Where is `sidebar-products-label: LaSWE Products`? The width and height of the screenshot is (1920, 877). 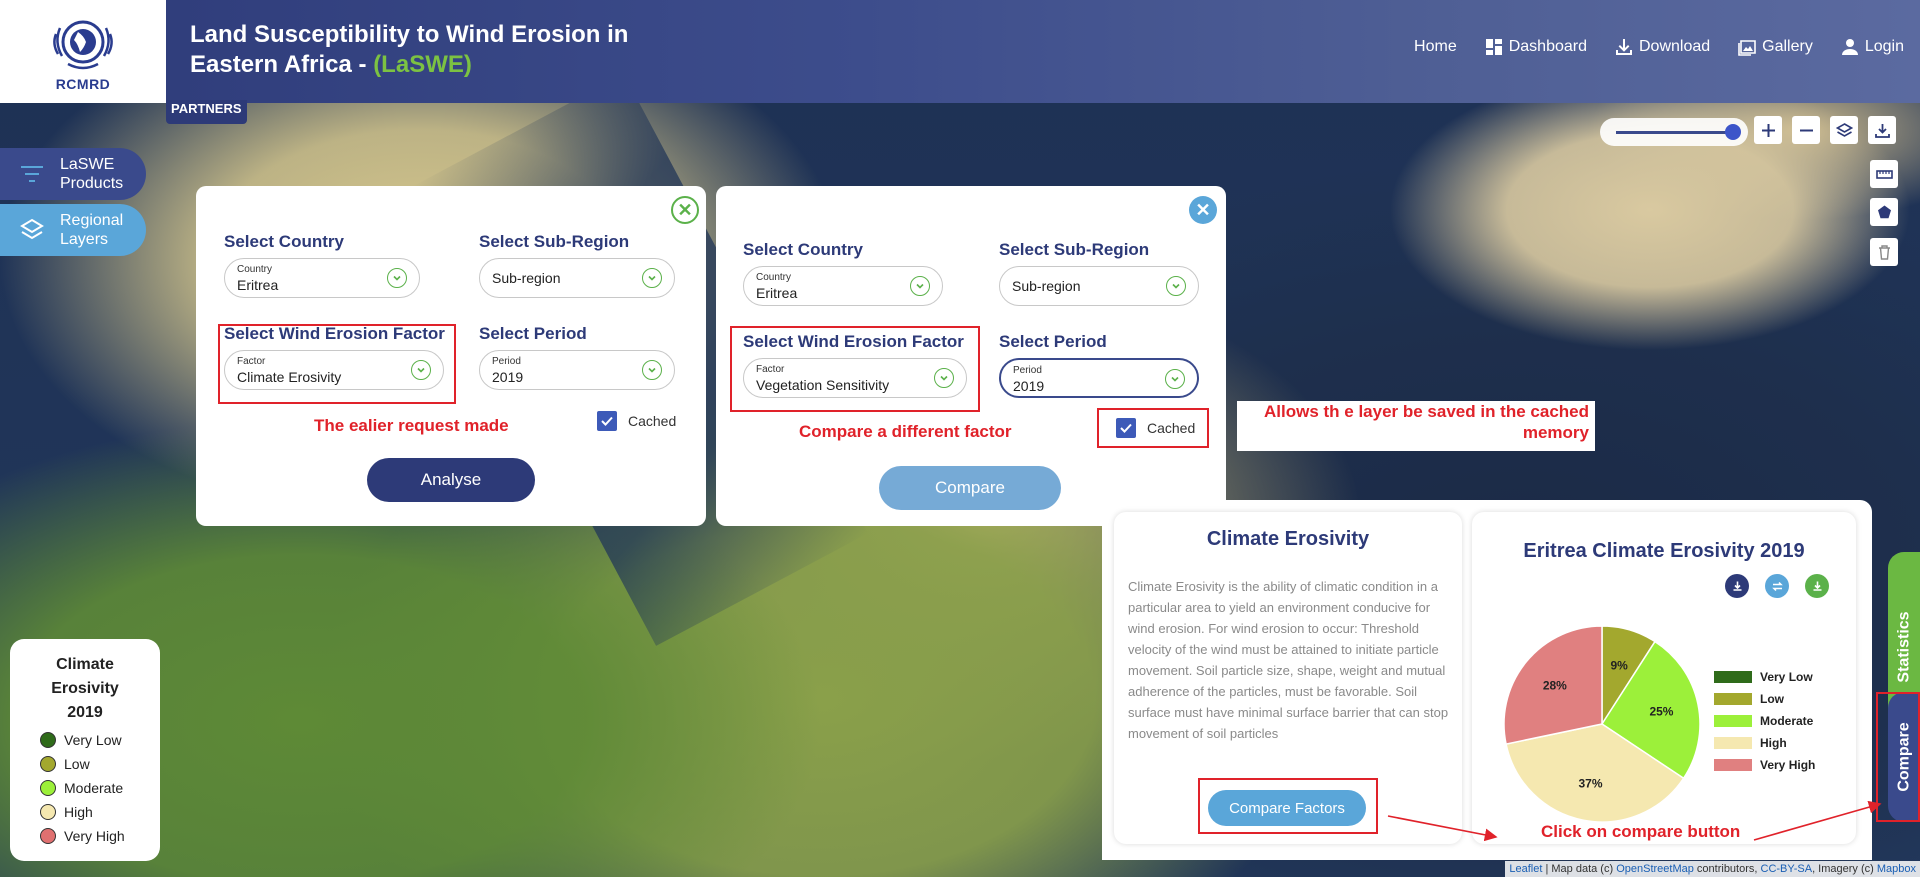 sidebar-products-label: LaSWE Products is located at coordinates (92, 174).